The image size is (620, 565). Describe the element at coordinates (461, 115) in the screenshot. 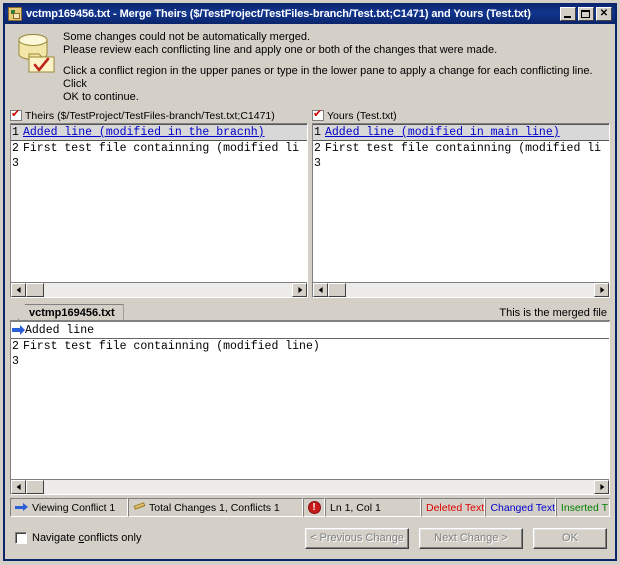

I see `yours-pane-header: Yours (Test.txt)` at that location.